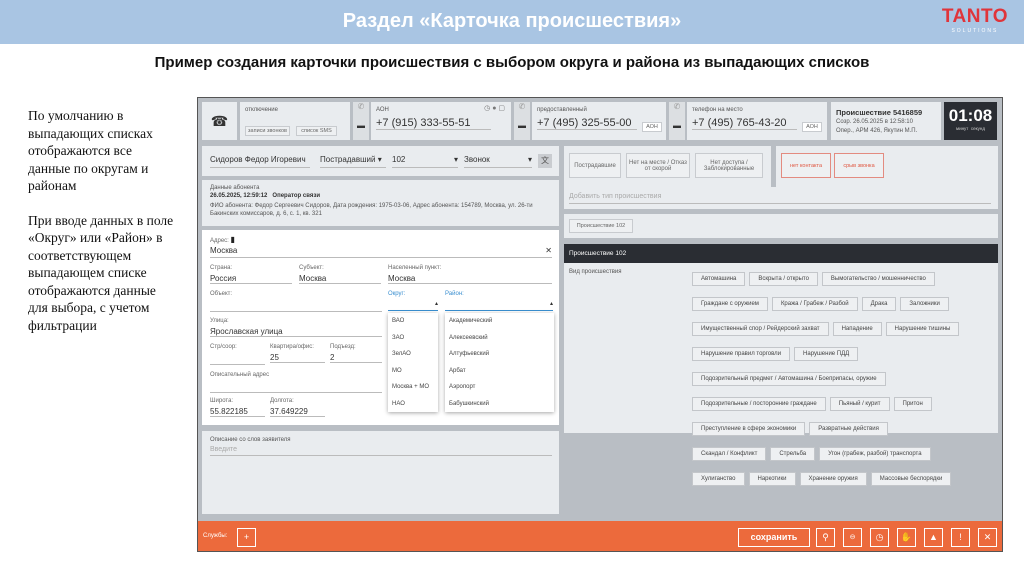  I want to click on object-input, so click(296, 311).